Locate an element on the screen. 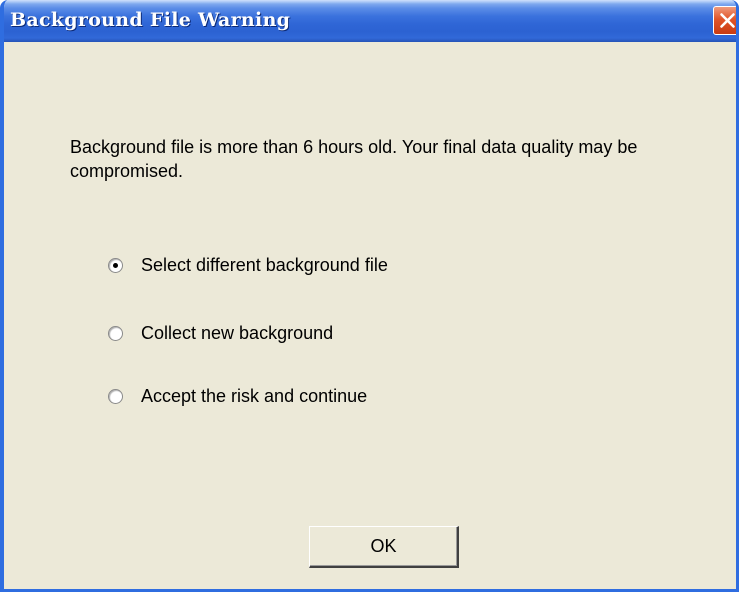 The width and height of the screenshot is (739, 592). option-collect-new-background: Collect new background is located at coordinates (220, 333).